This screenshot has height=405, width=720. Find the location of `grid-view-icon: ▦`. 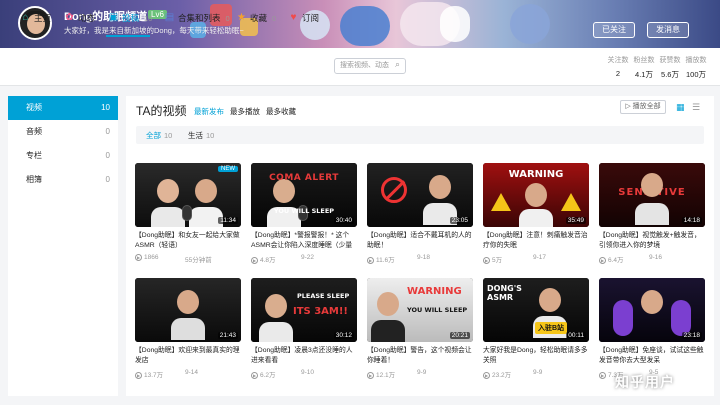

grid-view-icon: ▦ is located at coordinates (680, 107).